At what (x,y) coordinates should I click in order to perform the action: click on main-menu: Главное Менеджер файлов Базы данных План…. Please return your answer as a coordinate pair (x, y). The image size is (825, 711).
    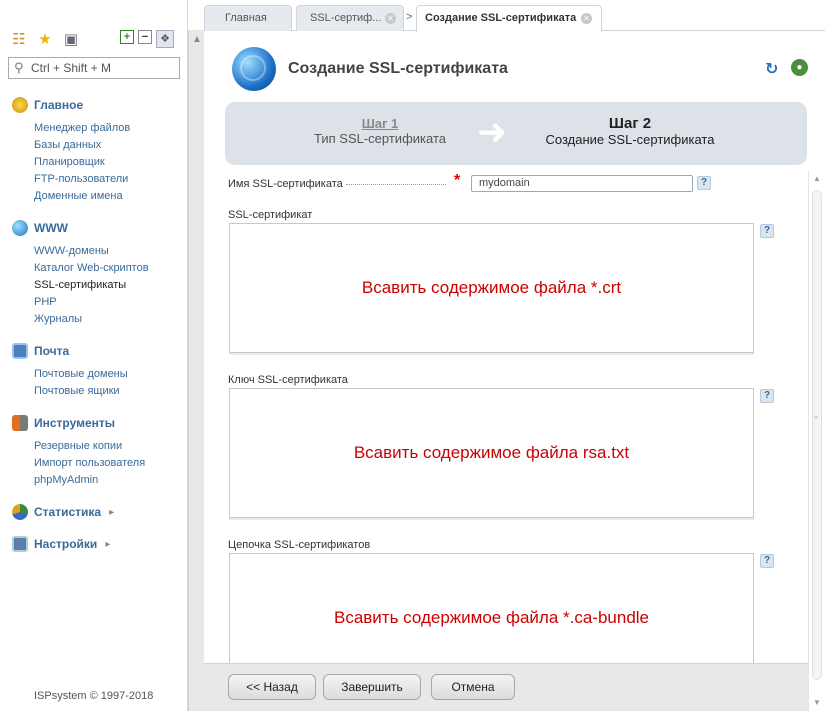
    Looking at the image, I should click on (97, 331).